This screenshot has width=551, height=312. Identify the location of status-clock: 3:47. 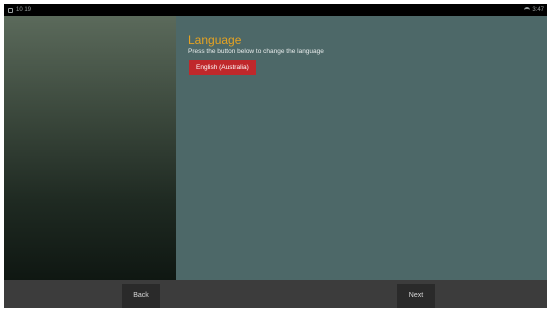
(538, 10).